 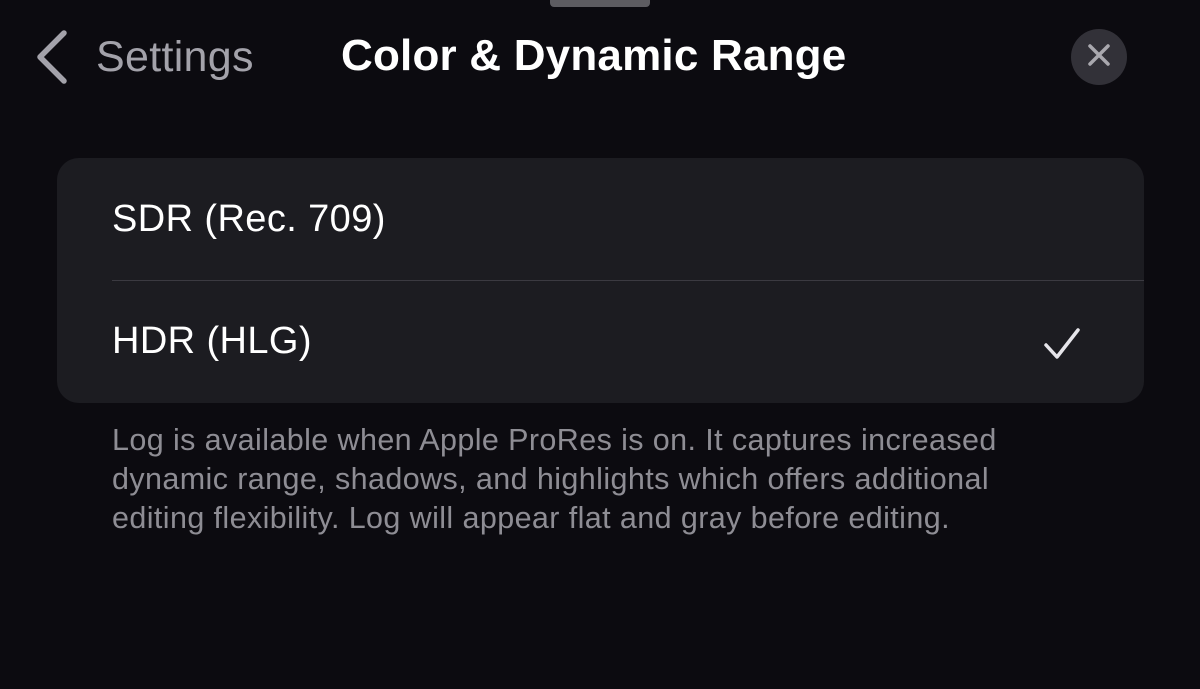 I want to click on checkmark-icon, so click(x=1062, y=344).